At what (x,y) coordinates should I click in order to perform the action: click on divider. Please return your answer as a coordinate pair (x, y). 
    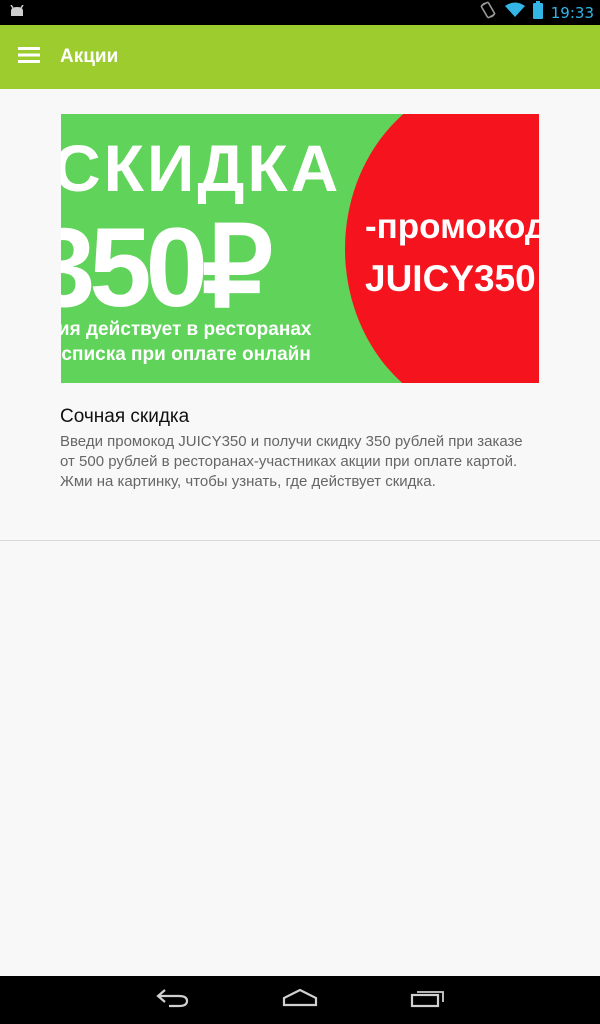
    Looking at the image, I should click on (300, 540).